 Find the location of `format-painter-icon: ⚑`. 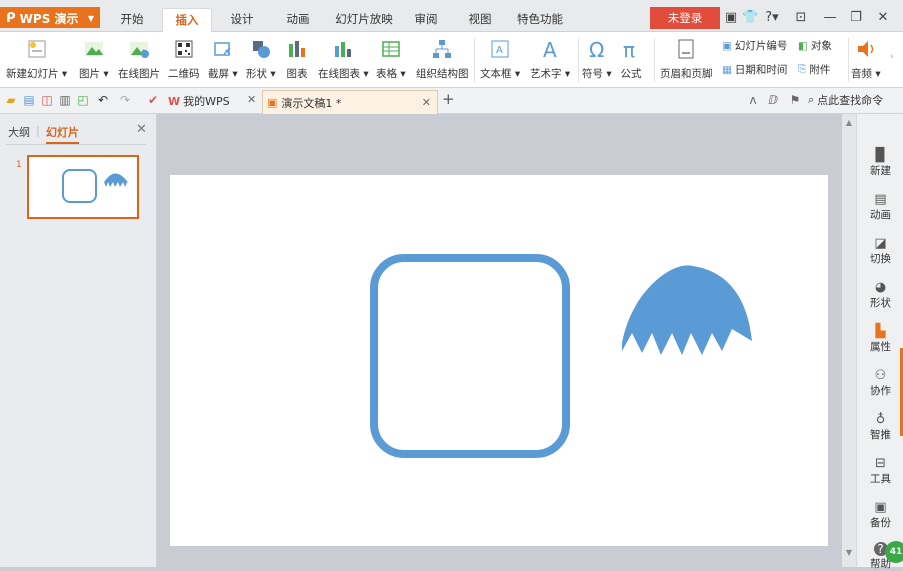

format-painter-icon: ⚑ is located at coordinates (795, 100).